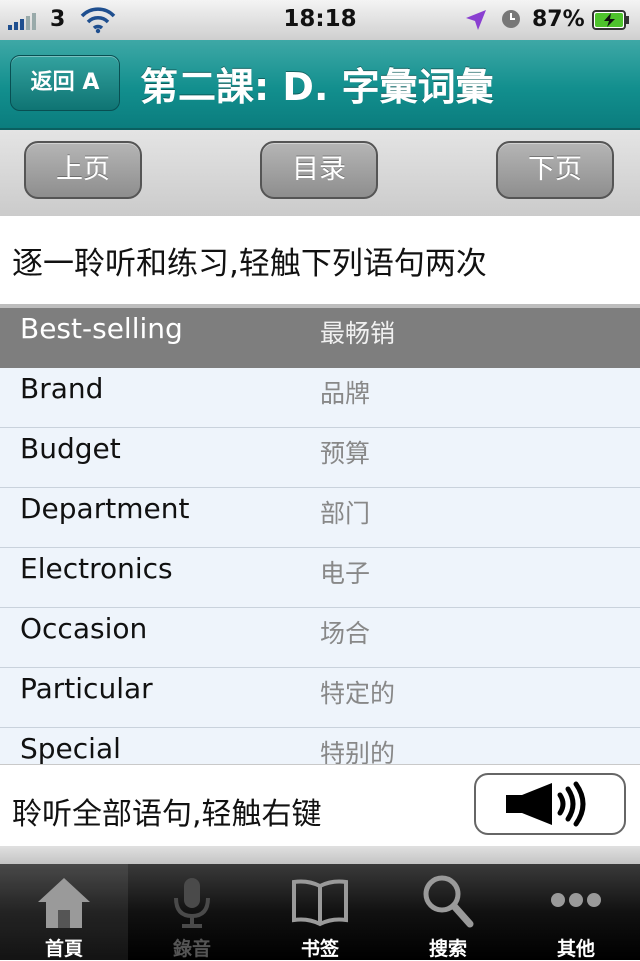 Image resolution: width=640 pixels, height=961 pixels. What do you see at coordinates (576, 900) in the screenshot?
I see `more-icon` at bounding box center [576, 900].